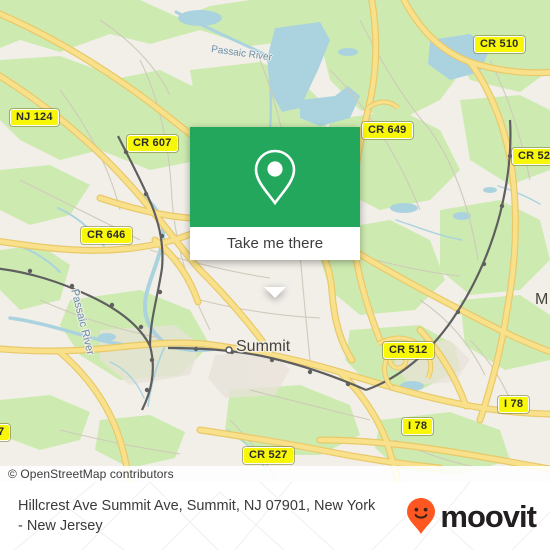 The height and width of the screenshot is (550, 550). I want to click on shield-label: CR 646, so click(106, 235).